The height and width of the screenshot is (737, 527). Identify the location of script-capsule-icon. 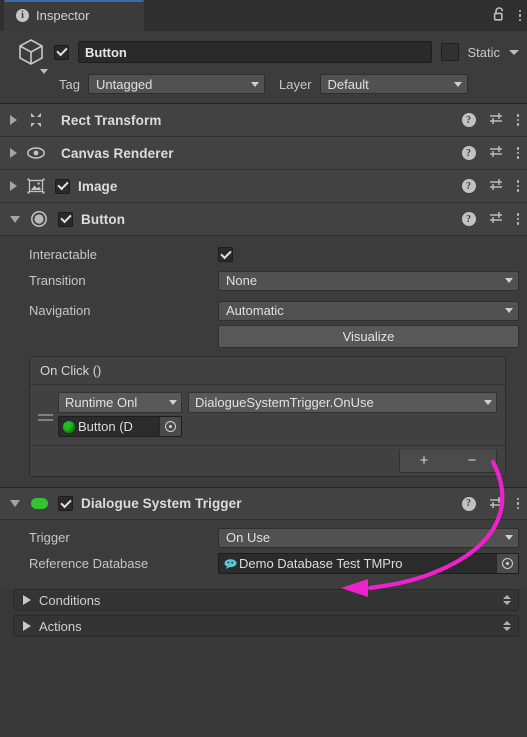
(39, 504).